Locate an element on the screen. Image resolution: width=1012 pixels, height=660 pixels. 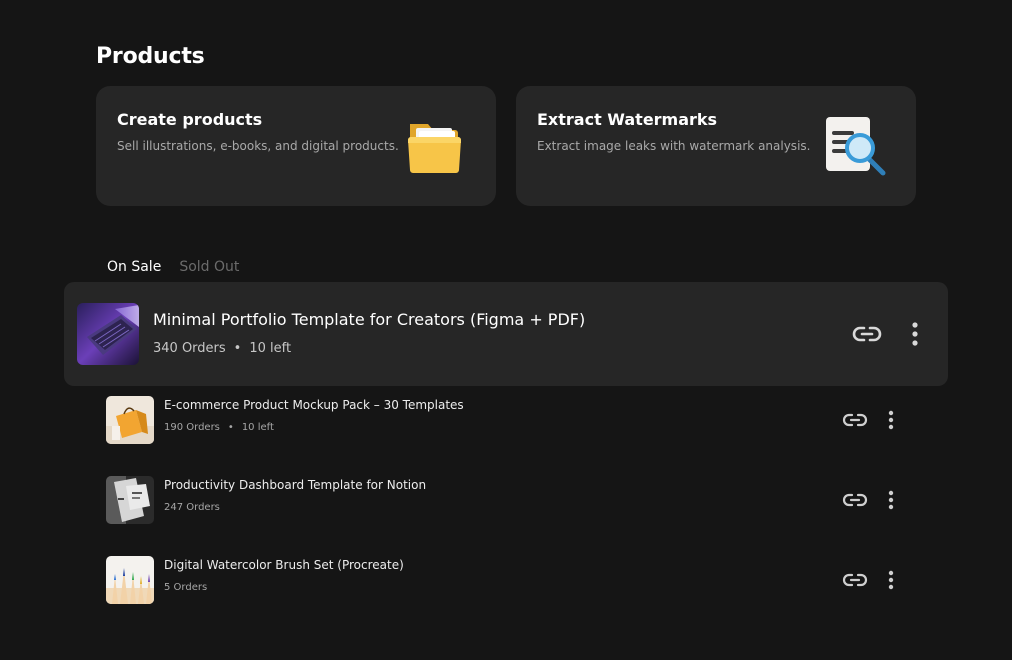
product-title: Digital Watercolor Brush Set (Procreate) is located at coordinates (284, 565).